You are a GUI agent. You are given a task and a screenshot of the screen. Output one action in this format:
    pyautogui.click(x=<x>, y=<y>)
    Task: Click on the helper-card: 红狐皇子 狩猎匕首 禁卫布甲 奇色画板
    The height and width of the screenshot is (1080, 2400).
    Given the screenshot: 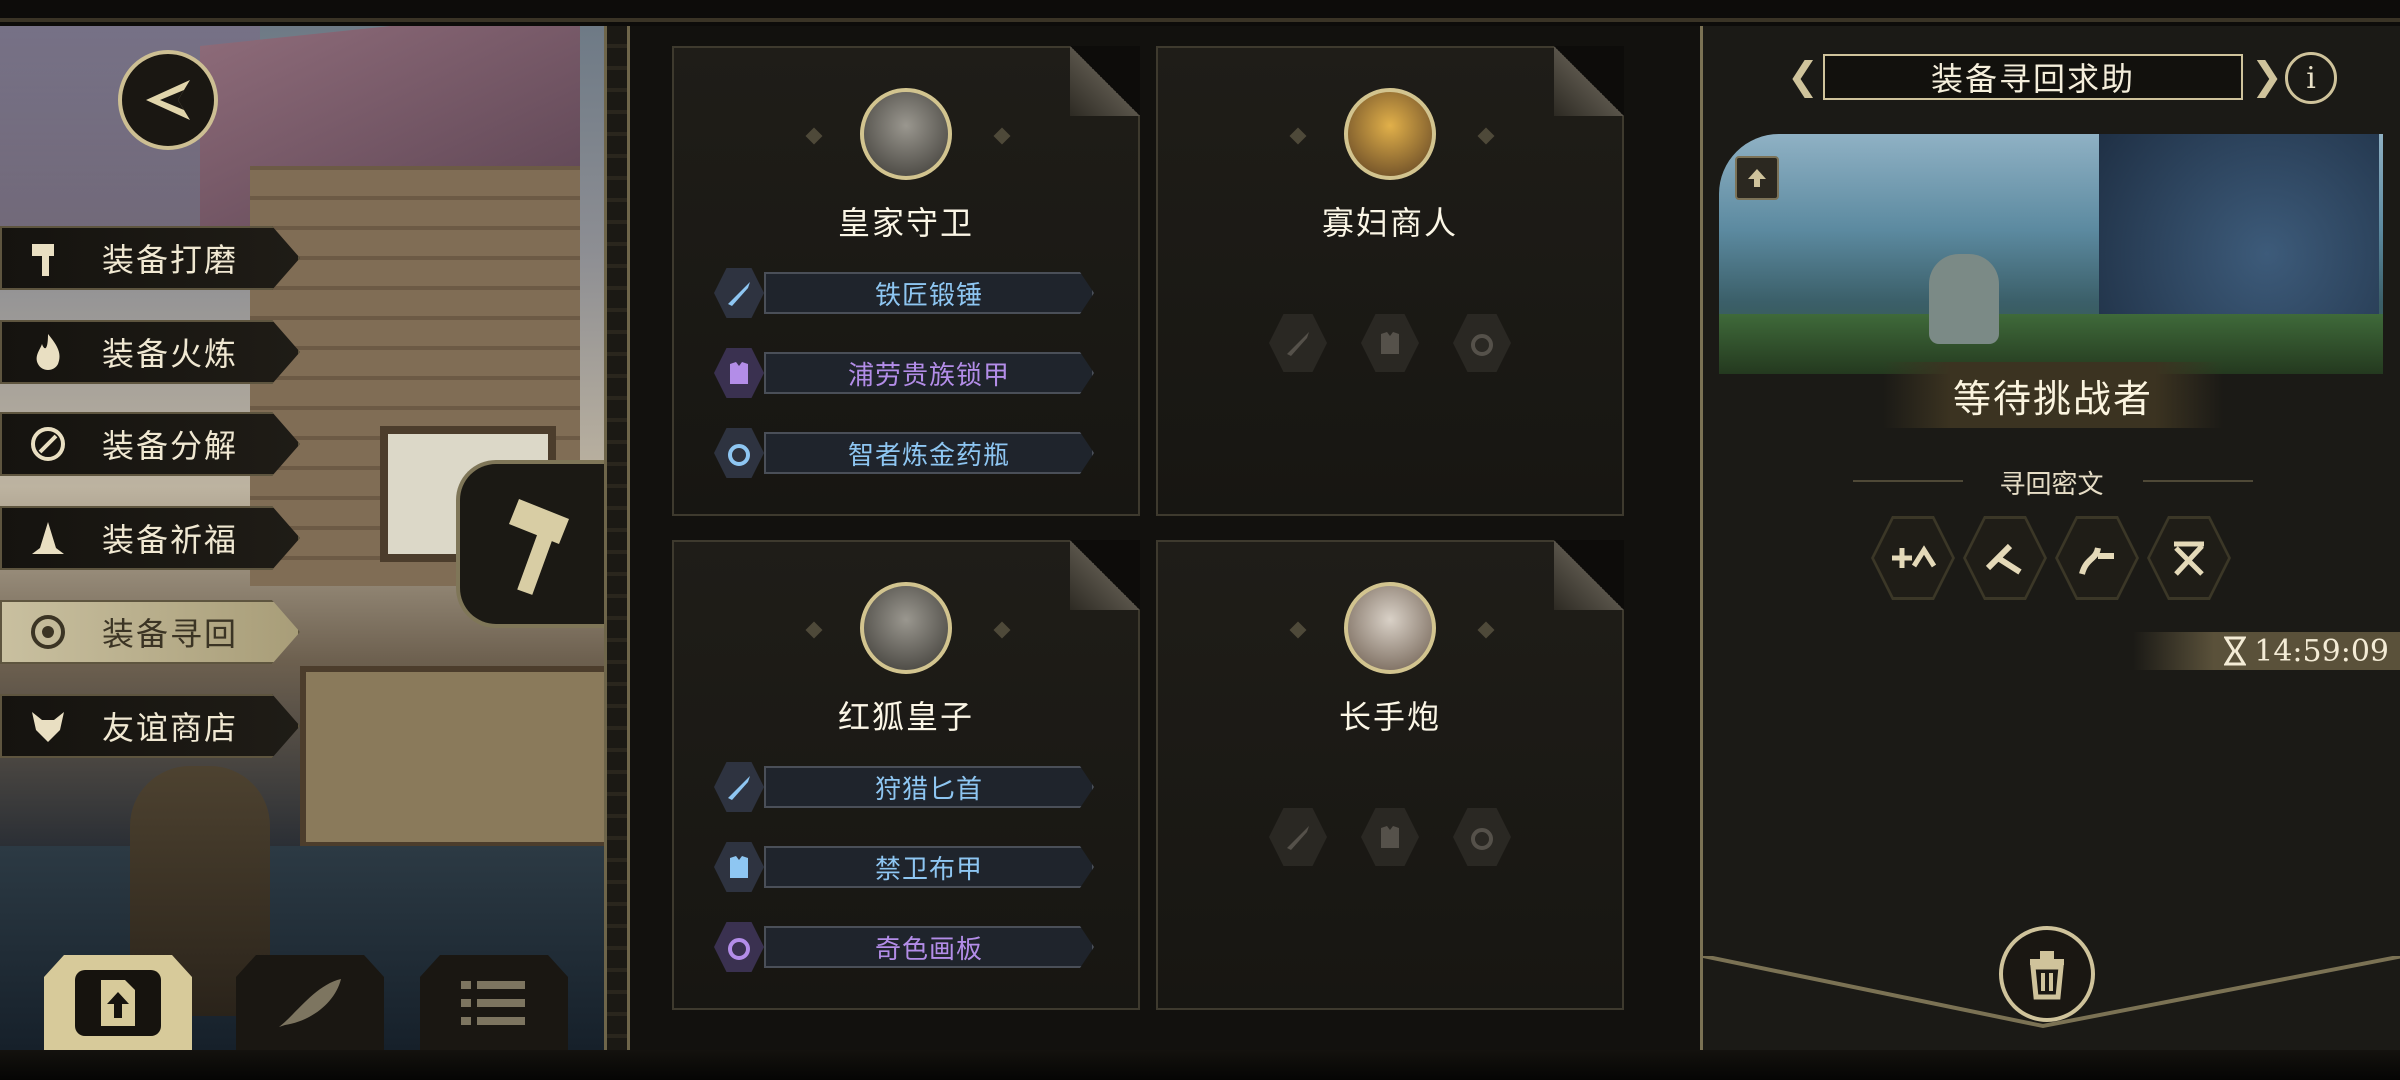 What is the action you would take?
    pyautogui.click(x=906, y=775)
    